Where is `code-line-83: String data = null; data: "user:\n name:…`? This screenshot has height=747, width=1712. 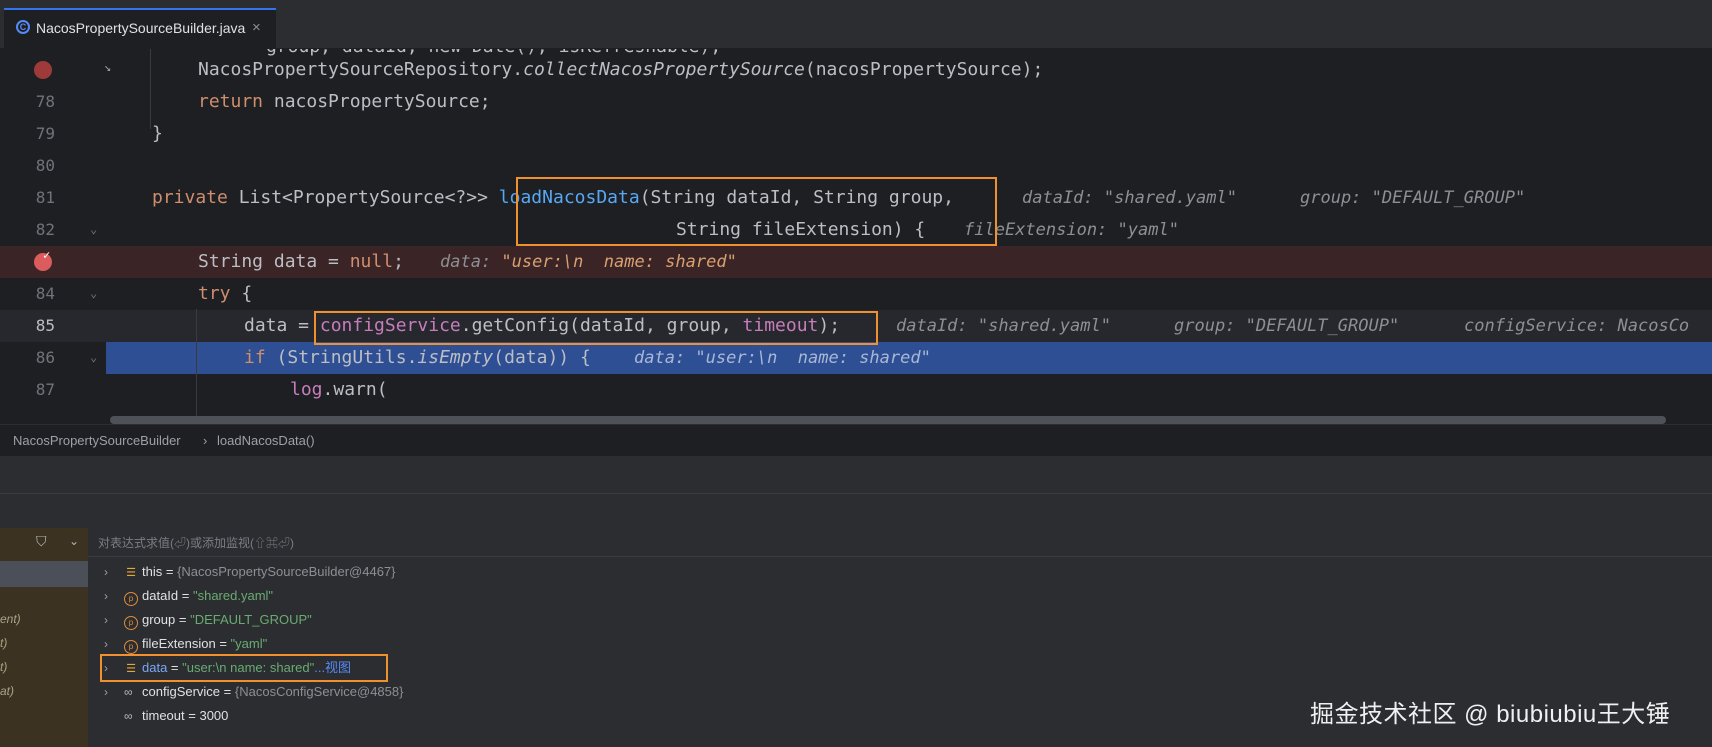
code-line-83: String data = null; data: "user:\n name:… is located at coordinates (856, 262).